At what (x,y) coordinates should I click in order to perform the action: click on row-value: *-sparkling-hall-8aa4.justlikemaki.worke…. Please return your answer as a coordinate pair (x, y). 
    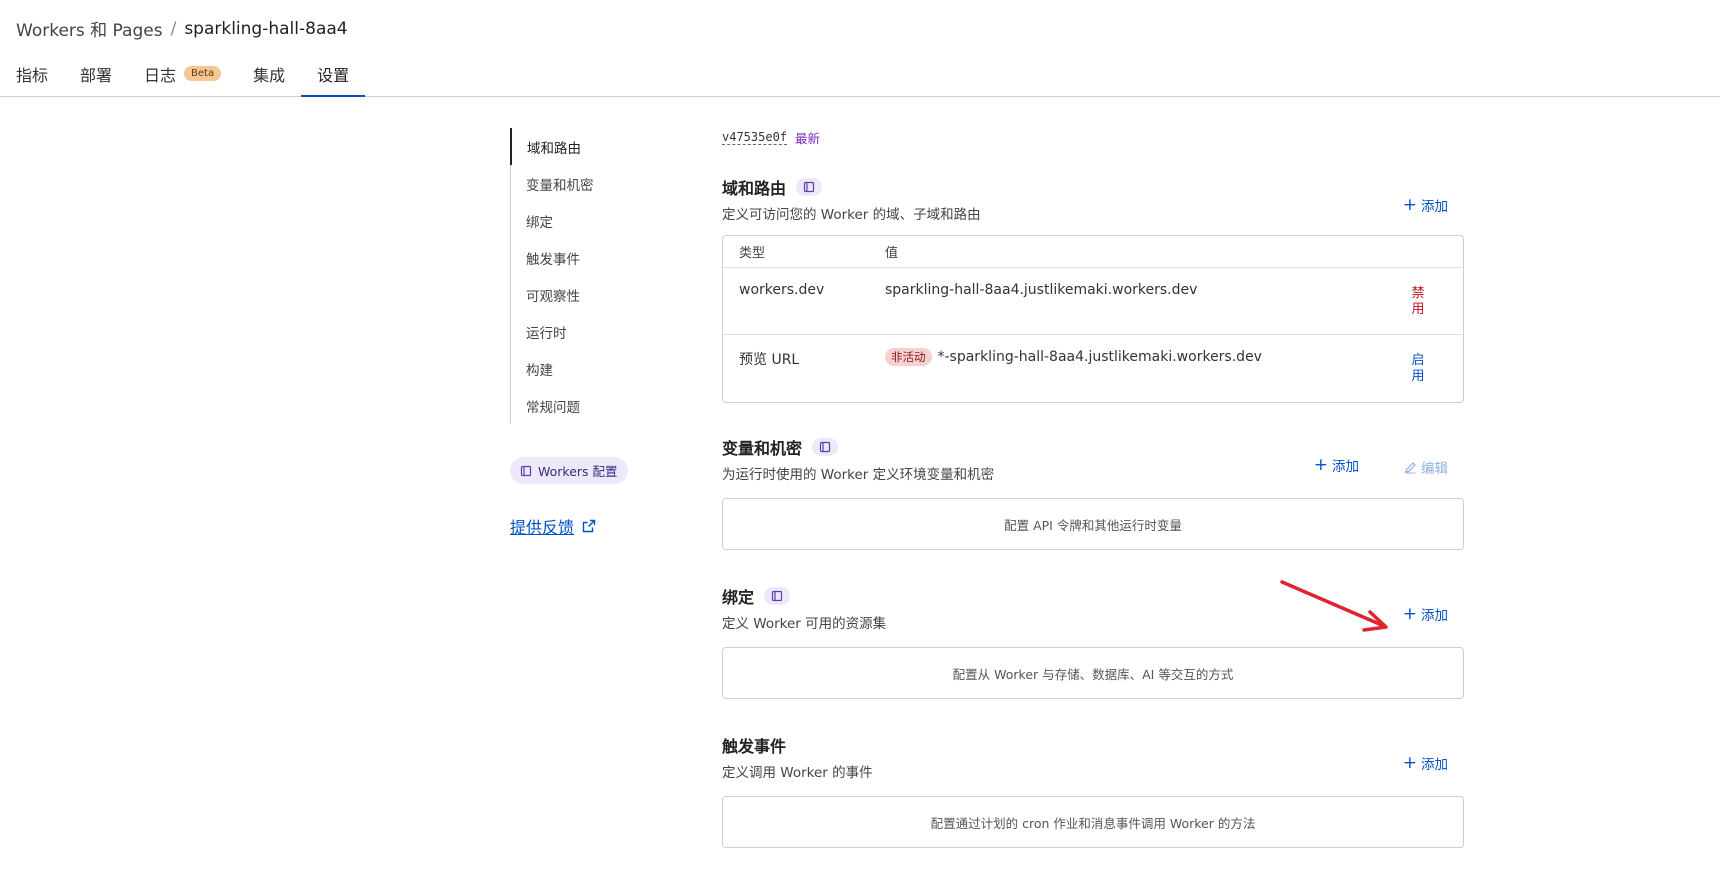
    Looking at the image, I should click on (1099, 357).